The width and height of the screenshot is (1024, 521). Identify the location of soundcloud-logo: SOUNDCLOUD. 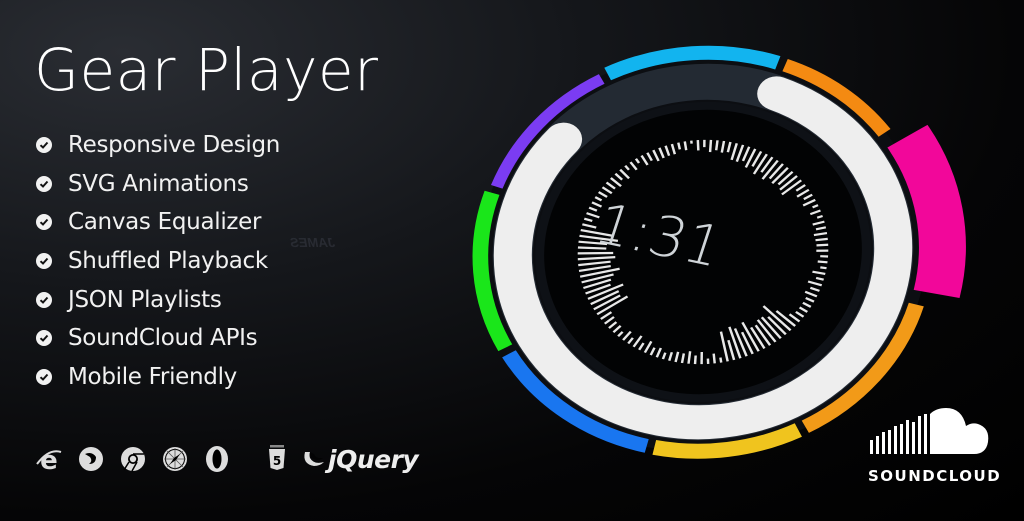
(935, 445).